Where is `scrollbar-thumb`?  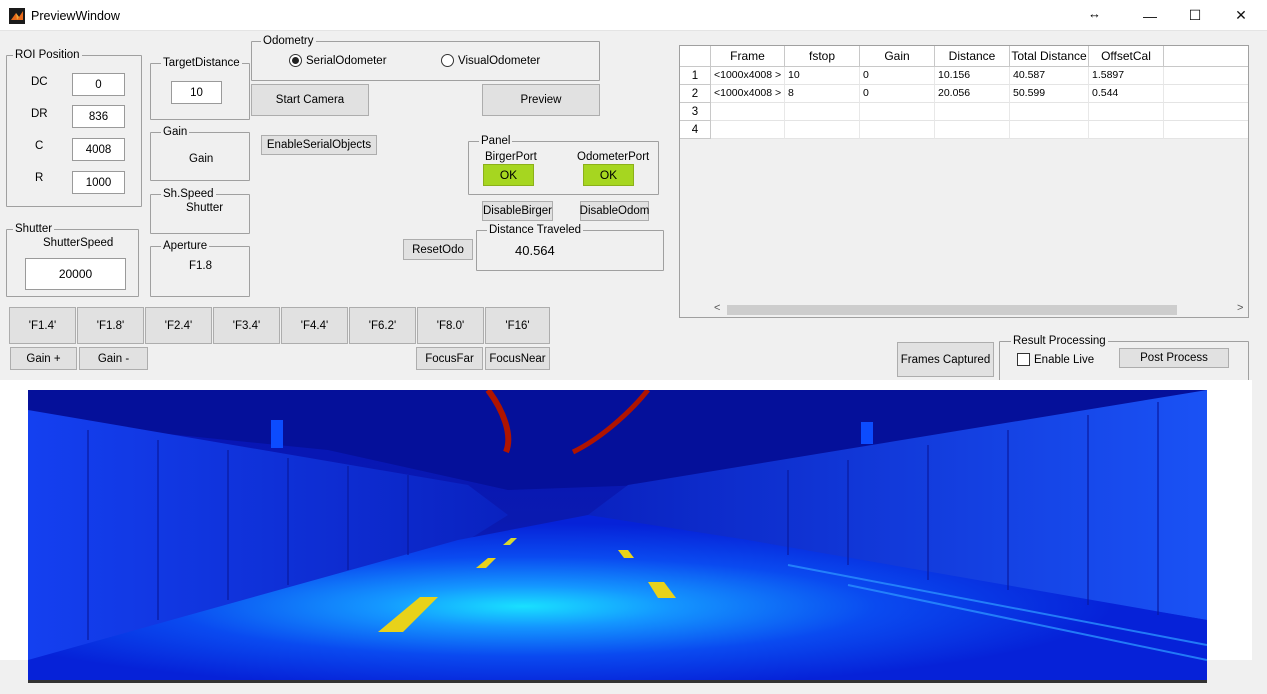
scrollbar-thumb is located at coordinates (952, 310).